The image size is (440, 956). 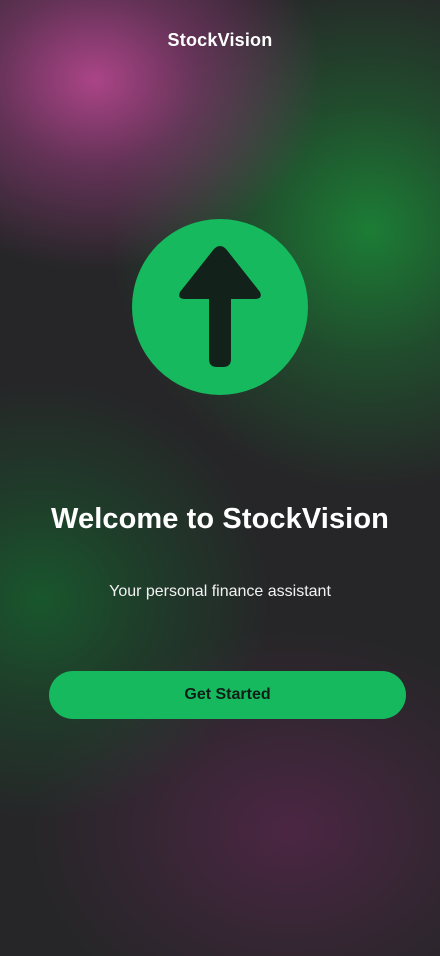 What do you see at coordinates (220, 519) in the screenshot?
I see `welcome-title: Welcome to StockVision` at bounding box center [220, 519].